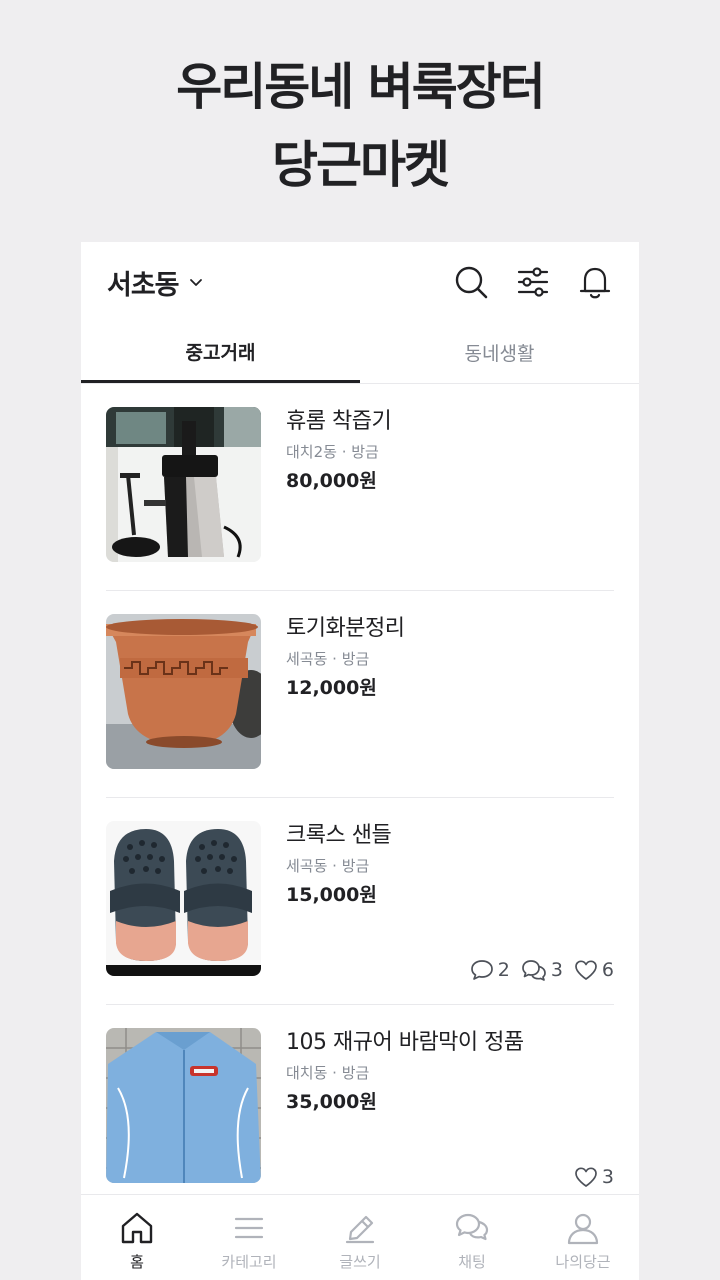 The image size is (720, 1280). What do you see at coordinates (183, 898) in the screenshot?
I see `product-thumbnail-crocs` at bounding box center [183, 898].